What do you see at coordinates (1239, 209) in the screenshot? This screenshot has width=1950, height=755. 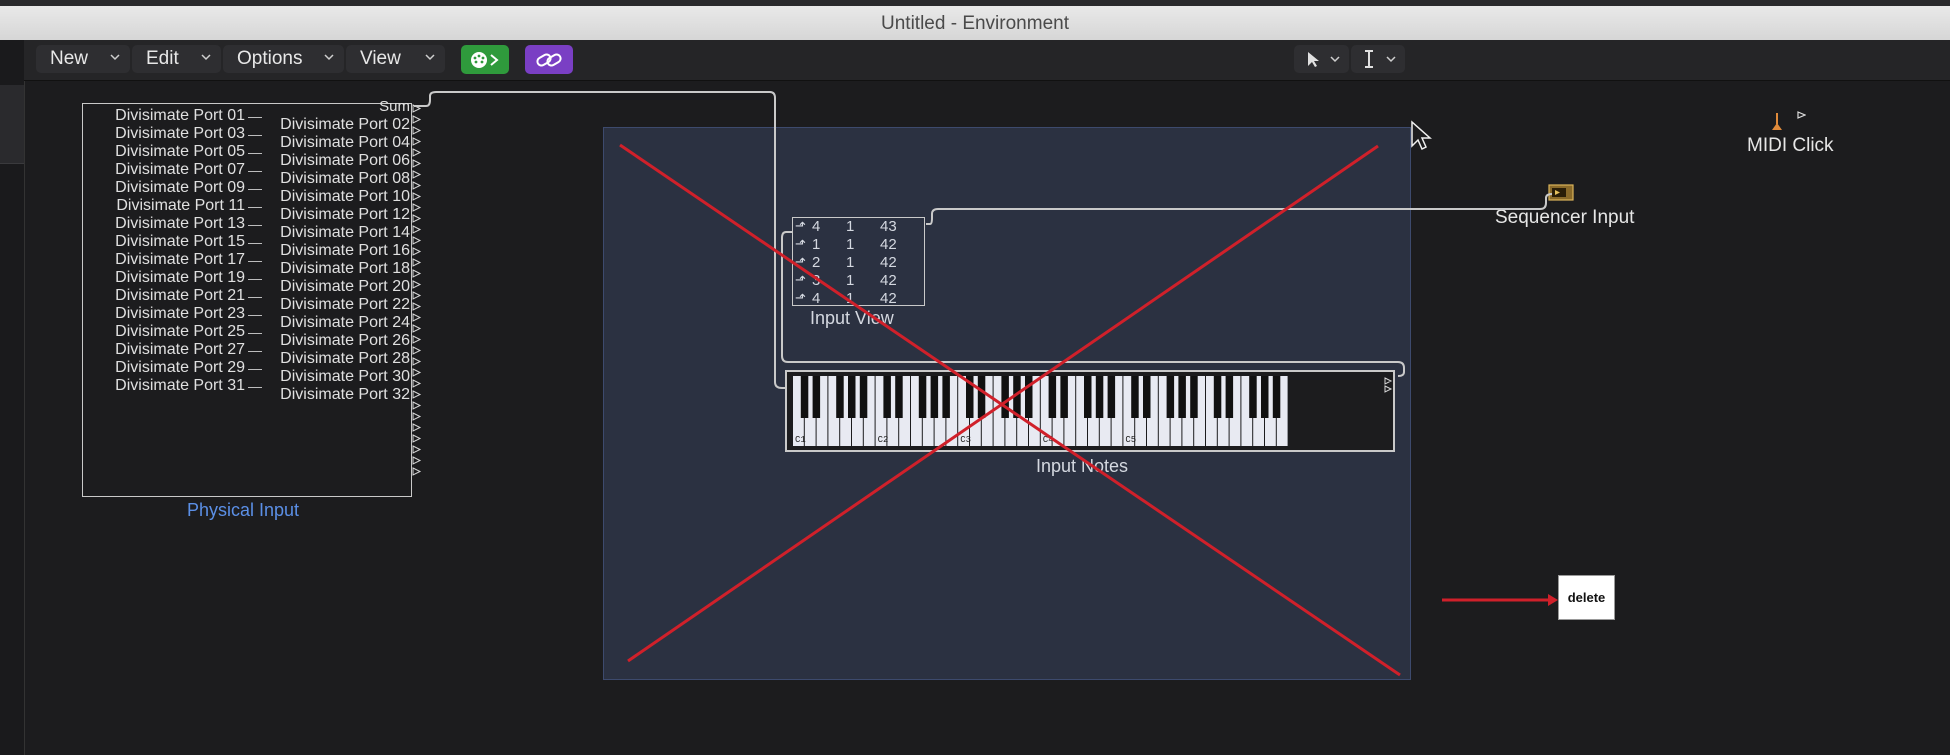 I see `cable-sequencer-to-iv` at bounding box center [1239, 209].